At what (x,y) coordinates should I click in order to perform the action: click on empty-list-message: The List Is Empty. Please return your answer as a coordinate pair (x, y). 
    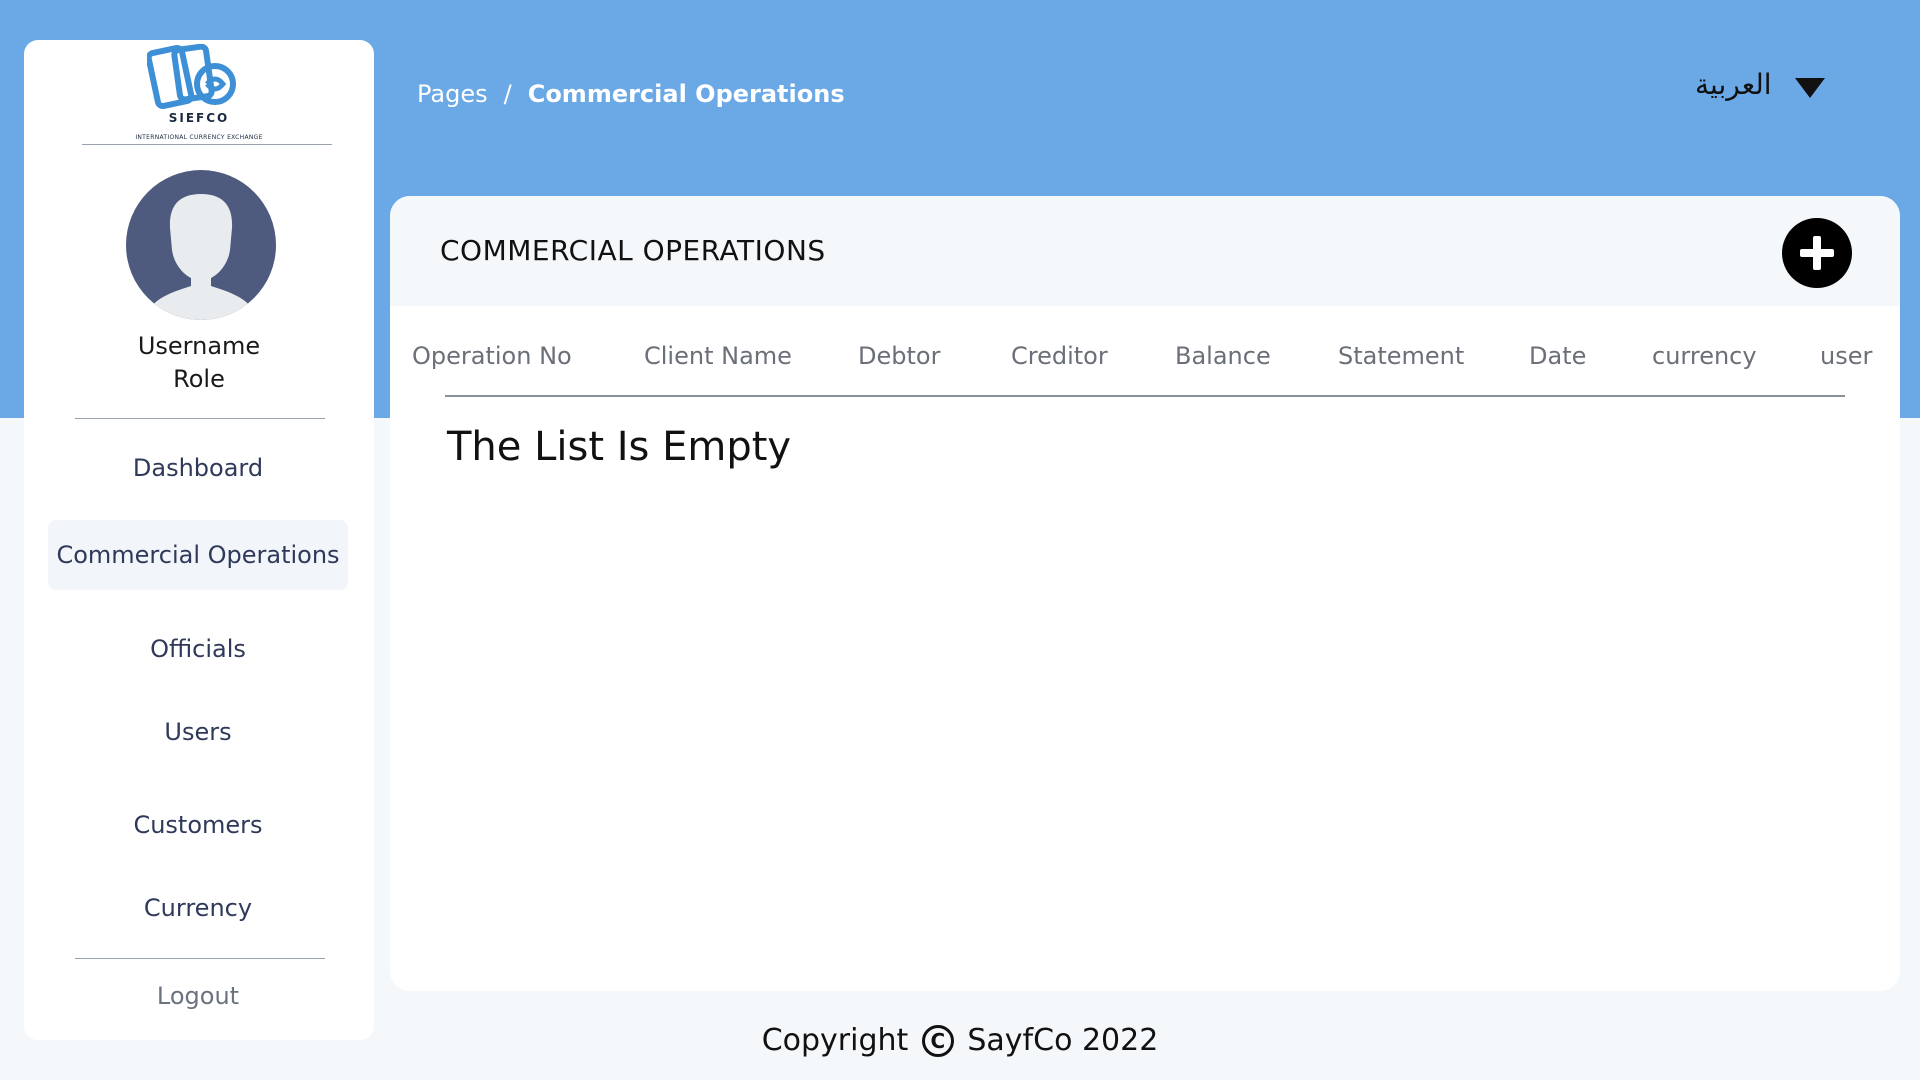
    Looking at the image, I should click on (619, 447).